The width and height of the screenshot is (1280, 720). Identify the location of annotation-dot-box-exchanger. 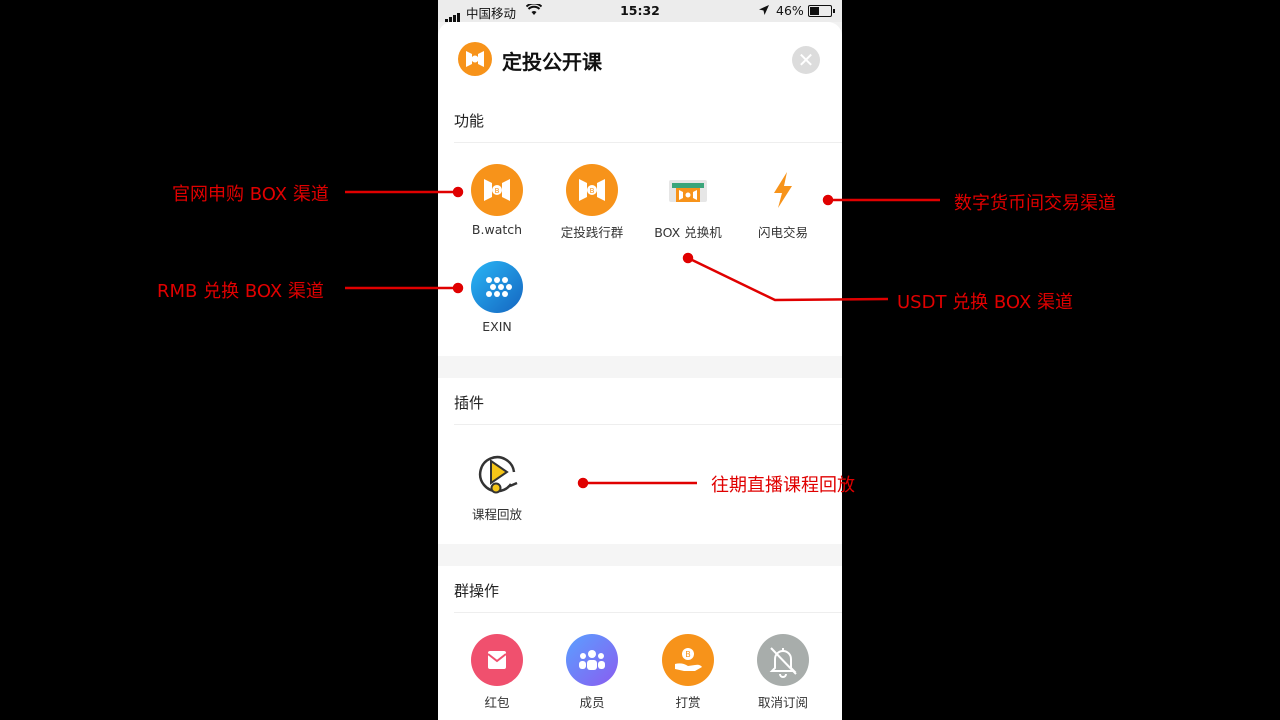
(688, 258).